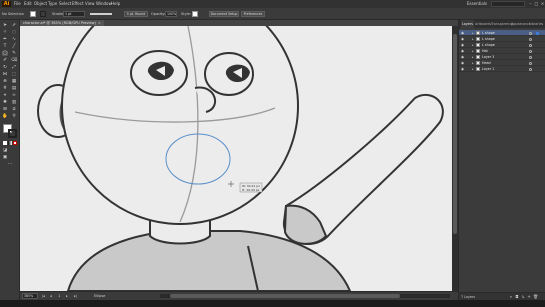  Describe the element at coordinates (74, 14) in the screenshot. I see `stroke-weight-field: 1 pt` at that location.